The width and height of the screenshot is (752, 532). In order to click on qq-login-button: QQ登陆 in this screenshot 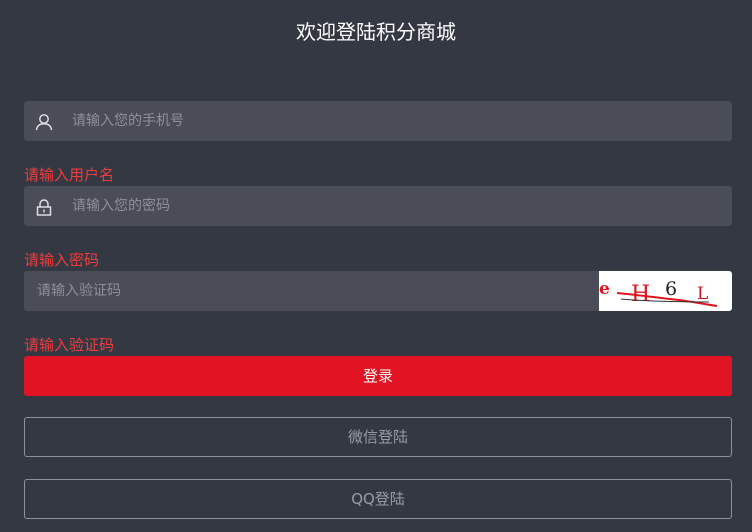, I will do `click(378, 499)`.